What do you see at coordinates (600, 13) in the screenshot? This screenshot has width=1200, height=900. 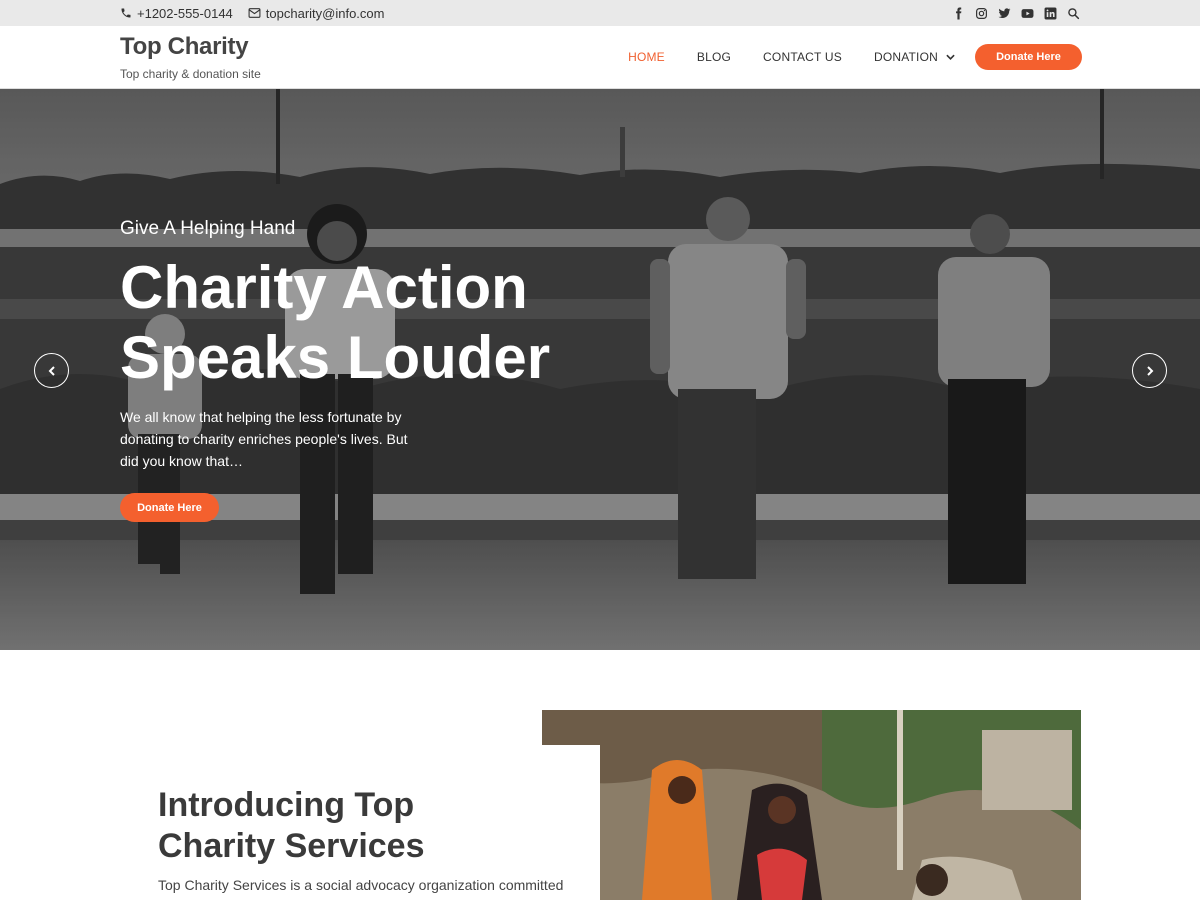 I see `top-bar: +1202-555-0144 topcharity@info.com` at bounding box center [600, 13].